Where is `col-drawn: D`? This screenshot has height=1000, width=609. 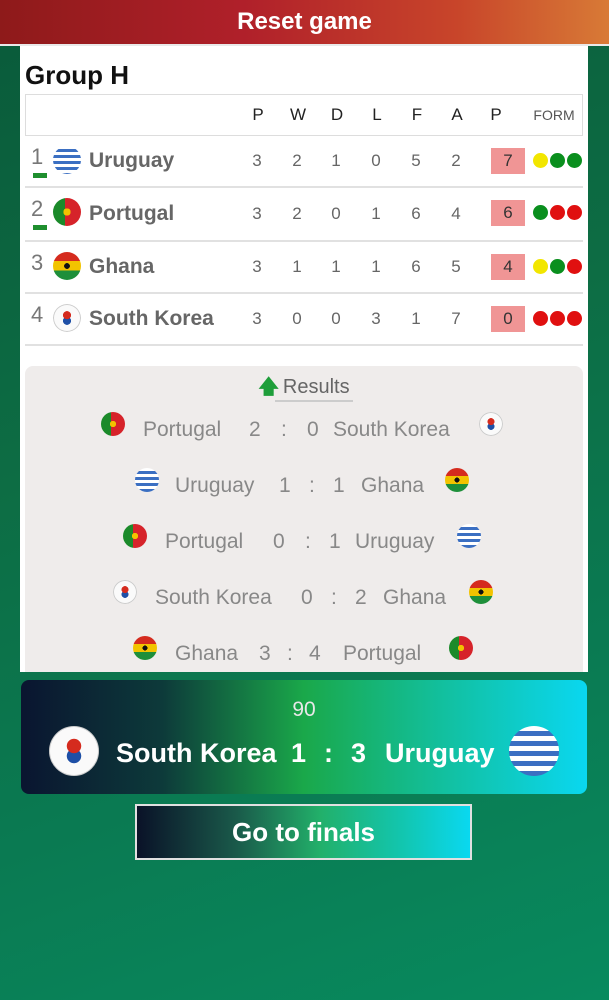
col-drawn: D is located at coordinates (337, 114).